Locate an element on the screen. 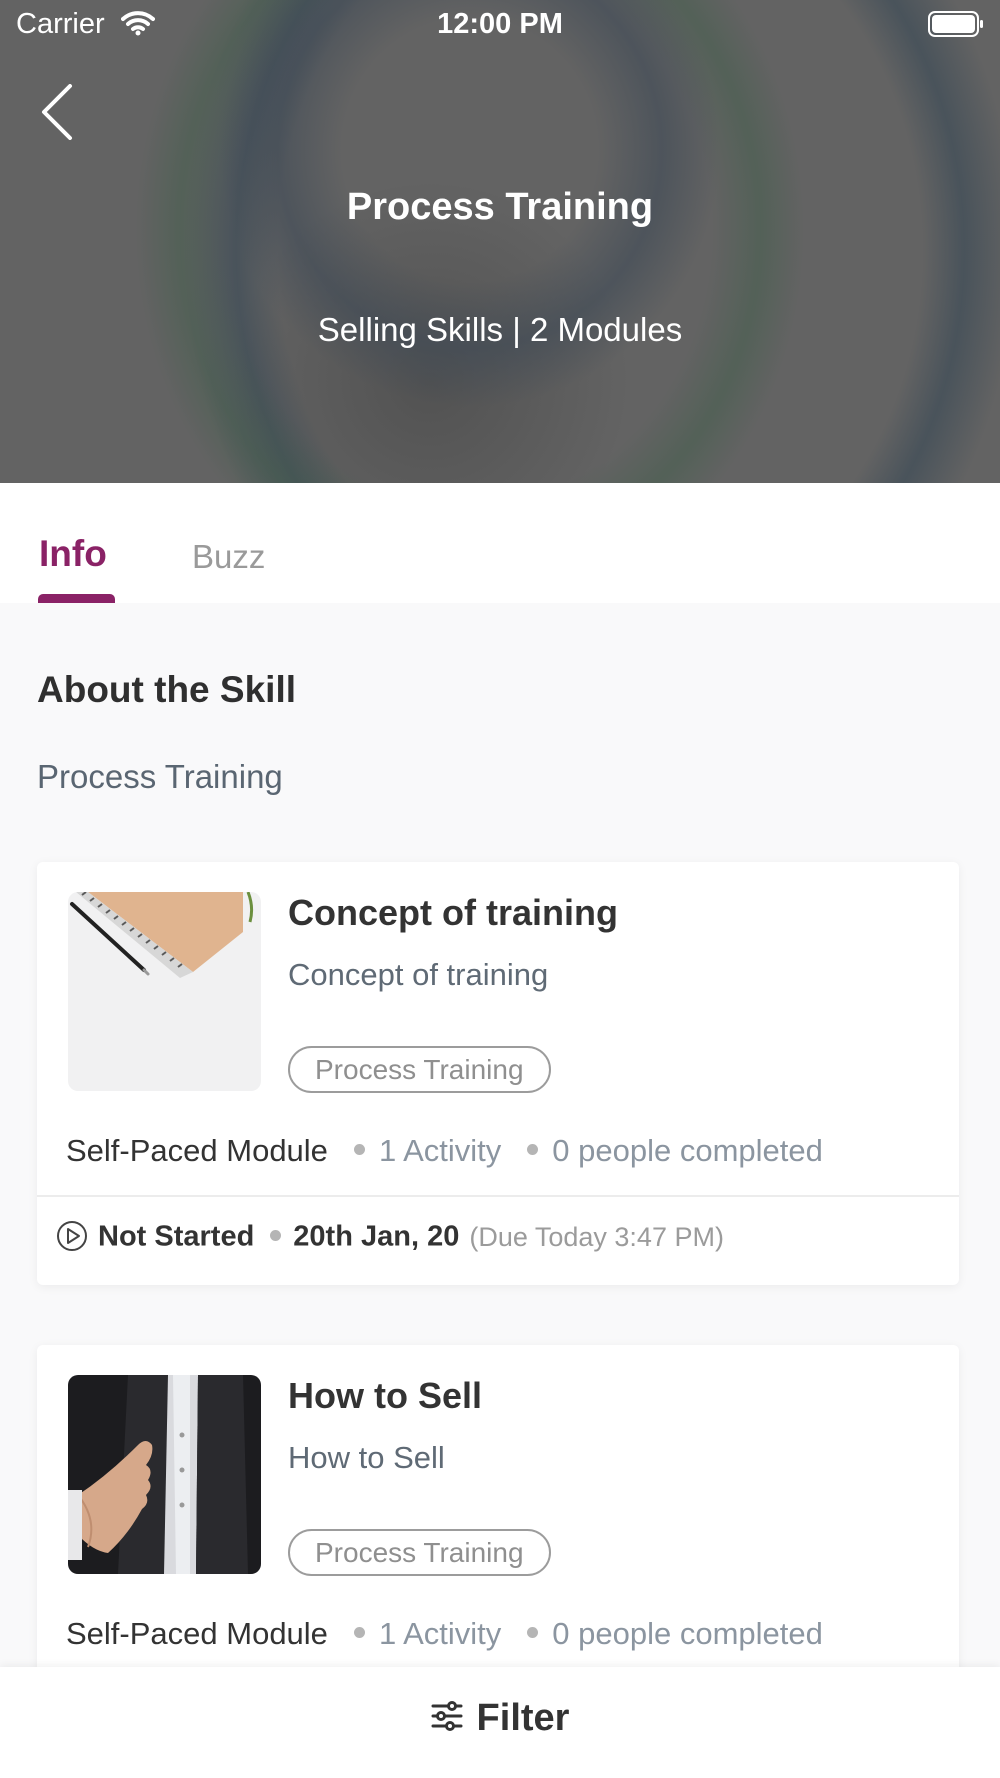 This screenshot has width=1000, height=1778. module-date: 20th Jan, 20 is located at coordinates (376, 1236).